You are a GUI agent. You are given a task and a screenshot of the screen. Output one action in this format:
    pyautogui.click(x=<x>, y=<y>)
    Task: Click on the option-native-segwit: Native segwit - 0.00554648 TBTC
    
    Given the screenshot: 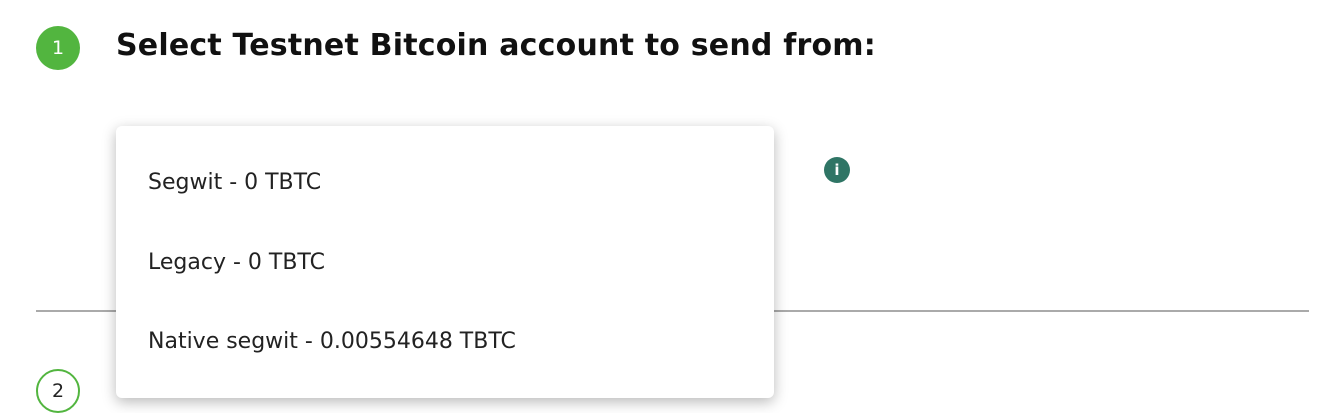 What is the action you would take?
    pyautogui.click(x=332, y=341)
    